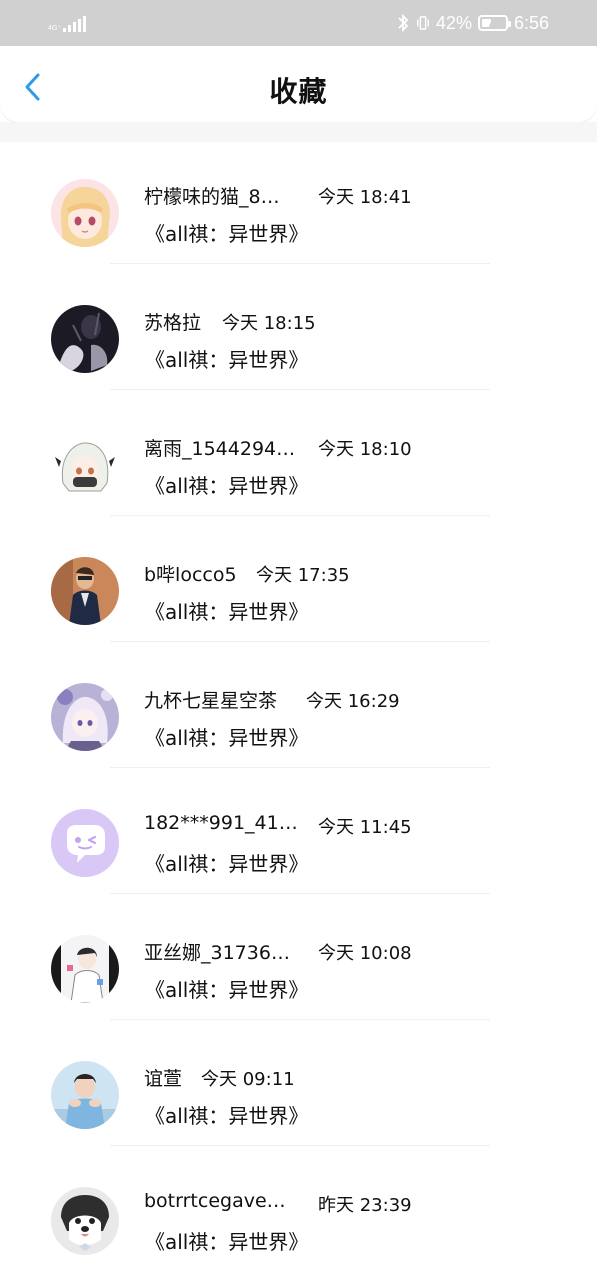 The height and width of the screenshot is (1280, 597). I want to click on app-header: 收藏, so click(298, 84).